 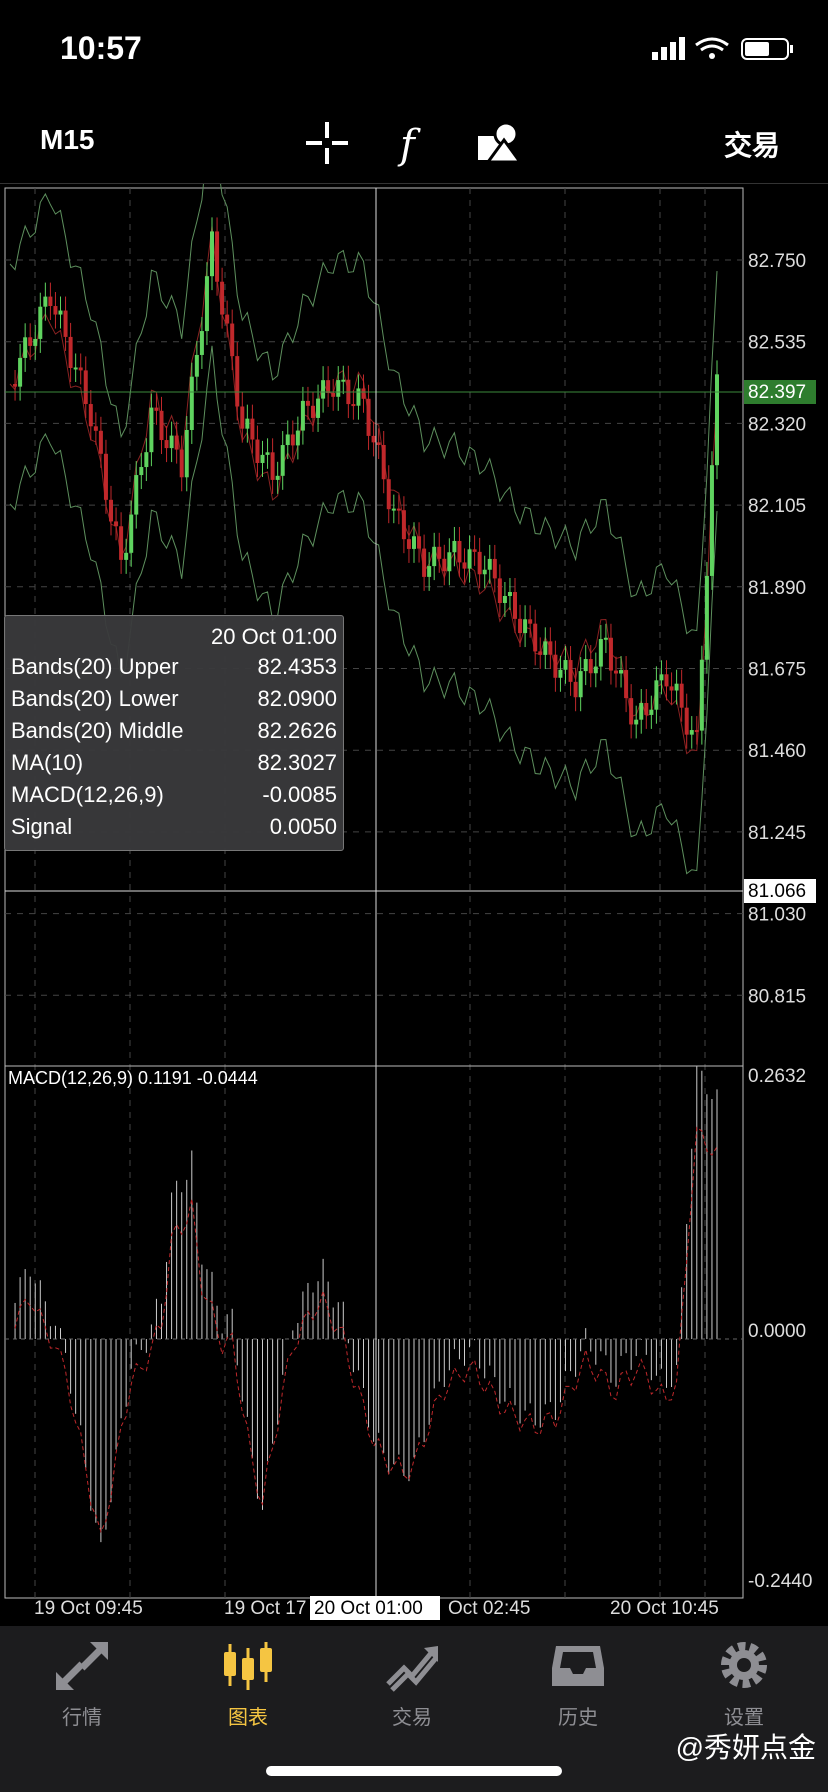 What do you see at coordinates (777, 392) in the screenshot?
I see `current-price-text: 82.397` at bounding box center [777, 392].